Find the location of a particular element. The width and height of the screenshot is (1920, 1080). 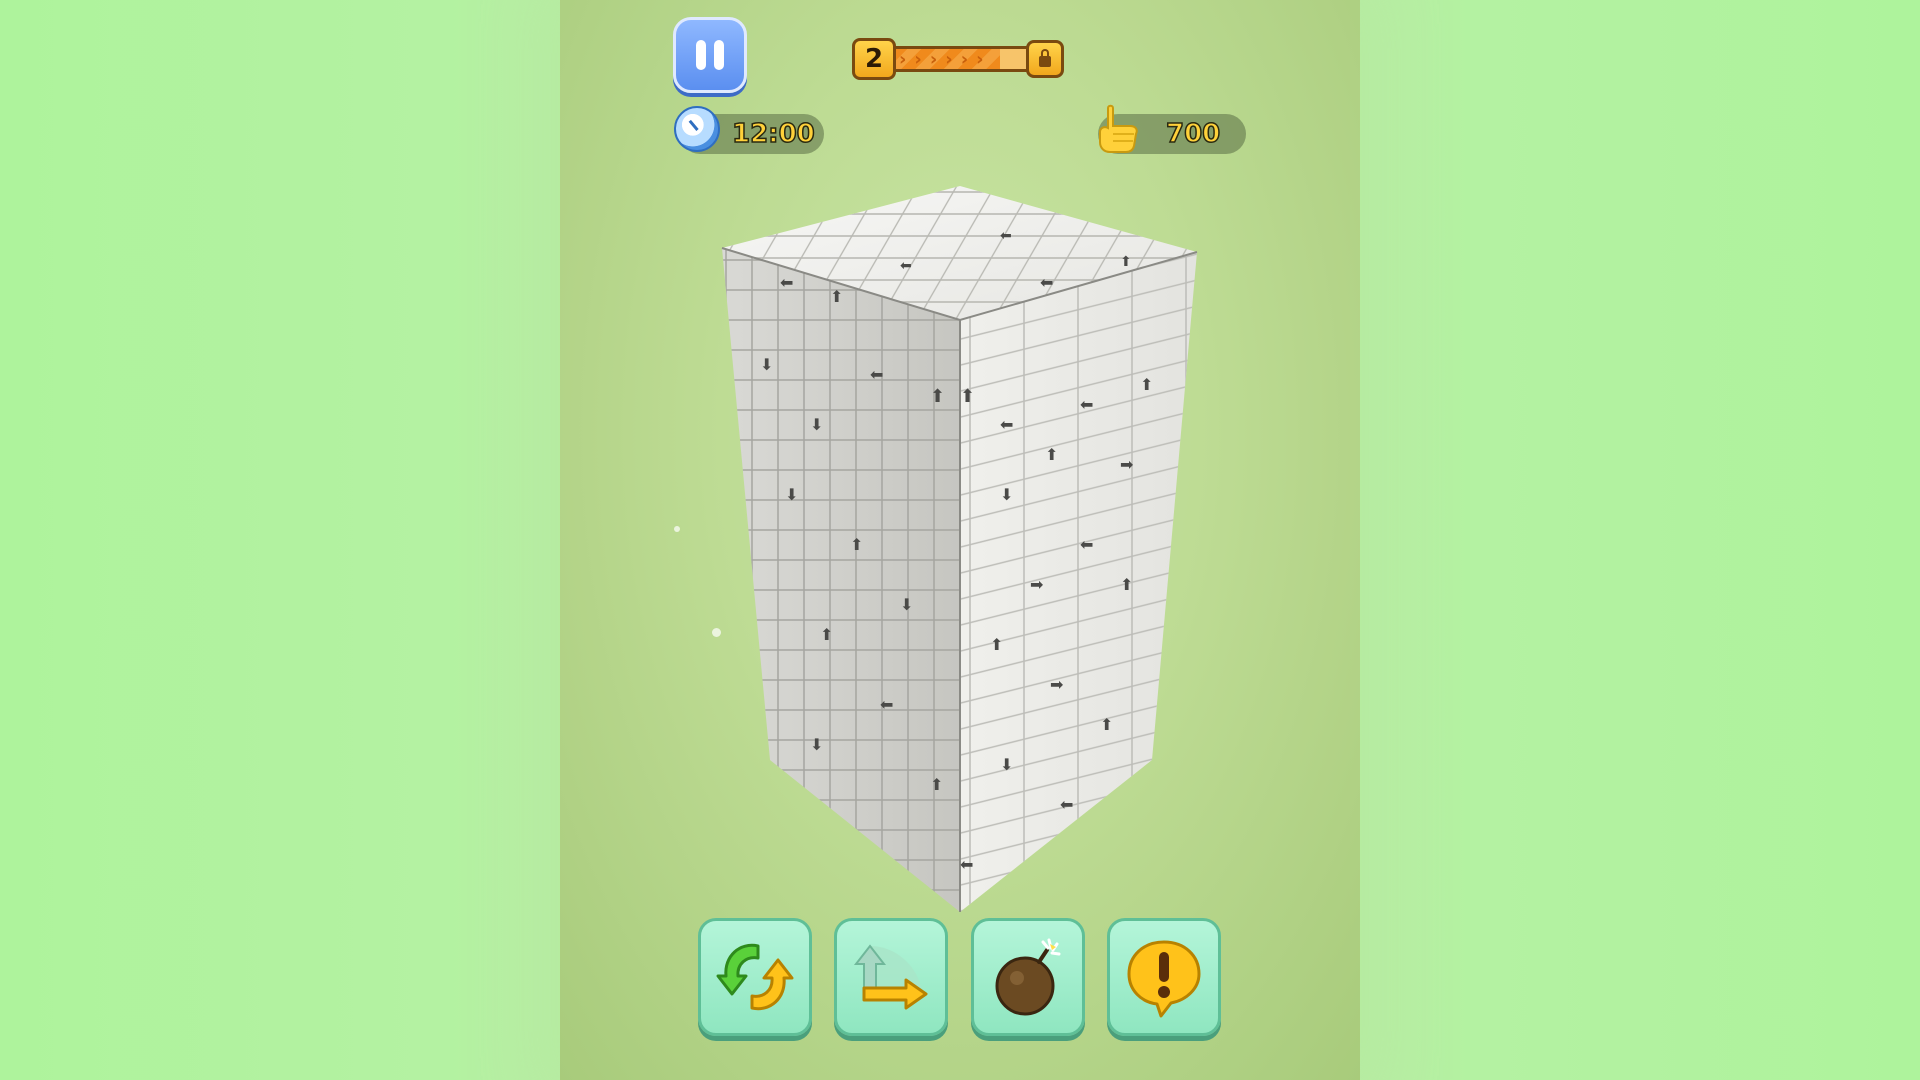

pause-button is located at coordinates (710, 55).